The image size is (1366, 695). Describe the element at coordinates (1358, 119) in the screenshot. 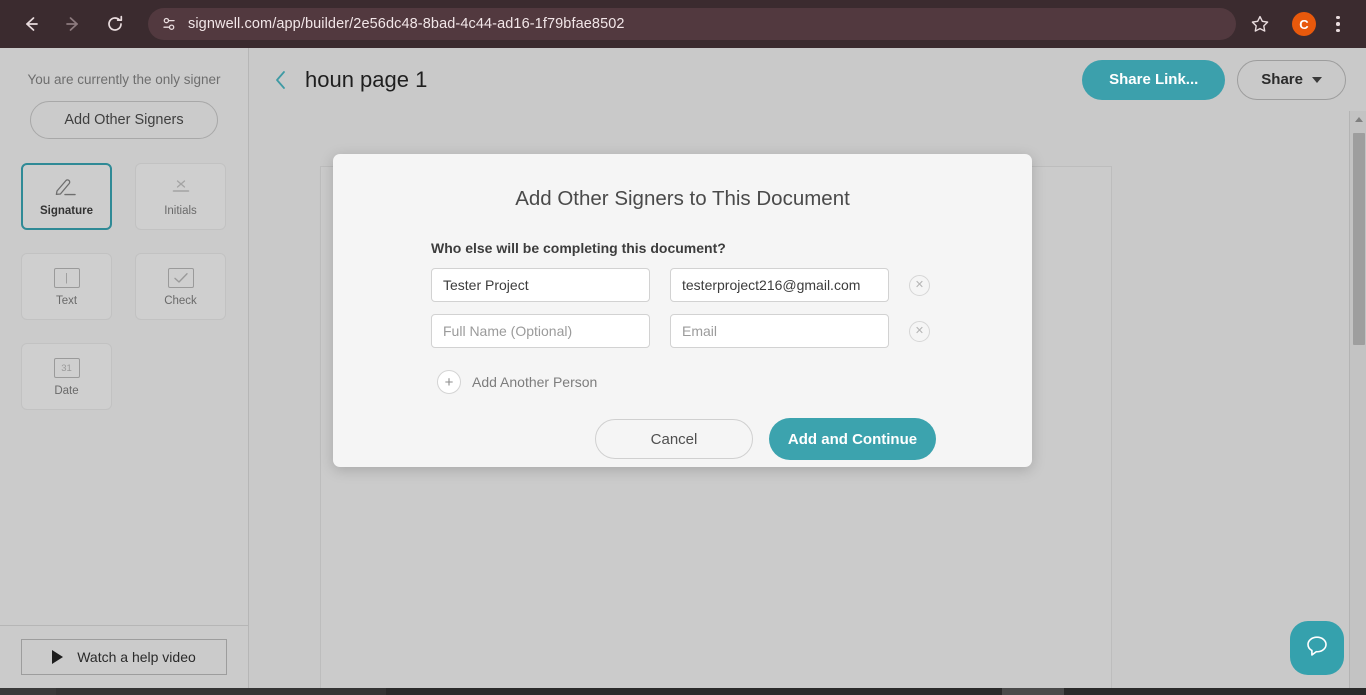

I see `scroll-up-arrow-icon` at that location.